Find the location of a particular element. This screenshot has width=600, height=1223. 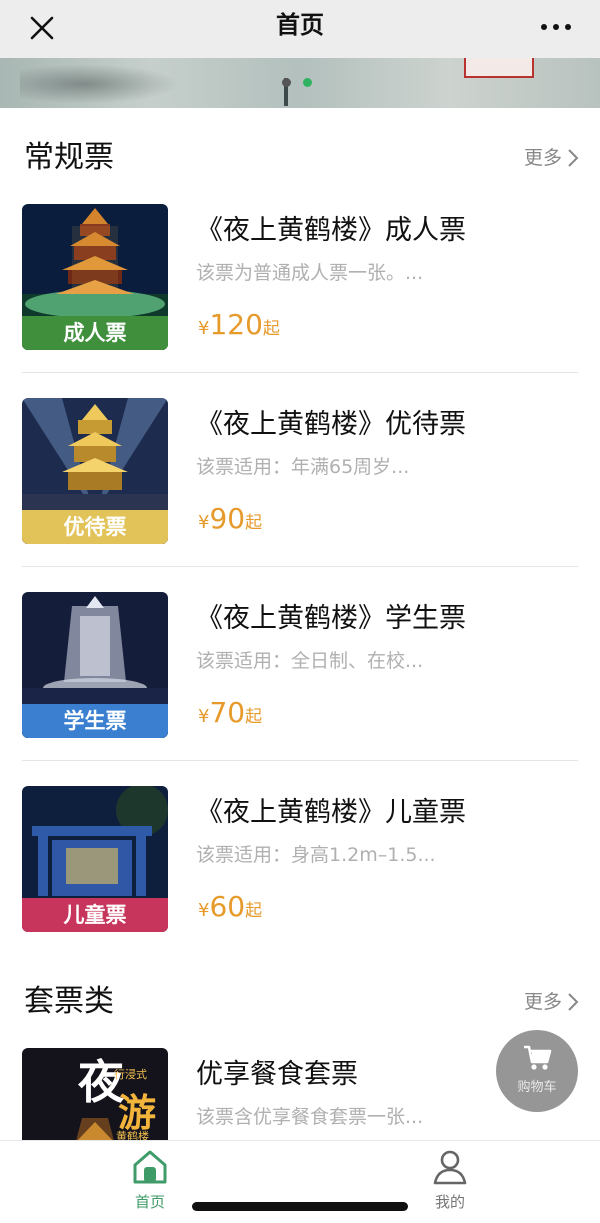

ticket-price: ¥60起 is located at coordinates (230, 906).